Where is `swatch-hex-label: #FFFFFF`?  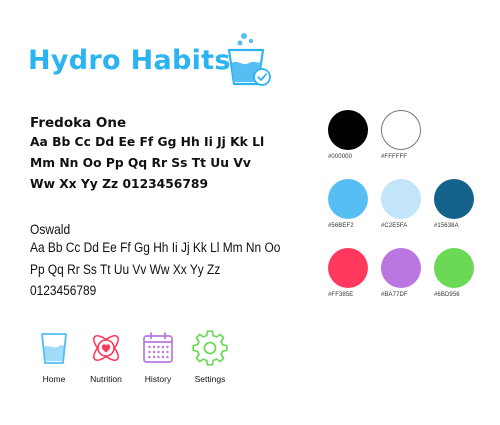 swatch-hex-label: #FFFFFF is located at coordinates (394, 157).